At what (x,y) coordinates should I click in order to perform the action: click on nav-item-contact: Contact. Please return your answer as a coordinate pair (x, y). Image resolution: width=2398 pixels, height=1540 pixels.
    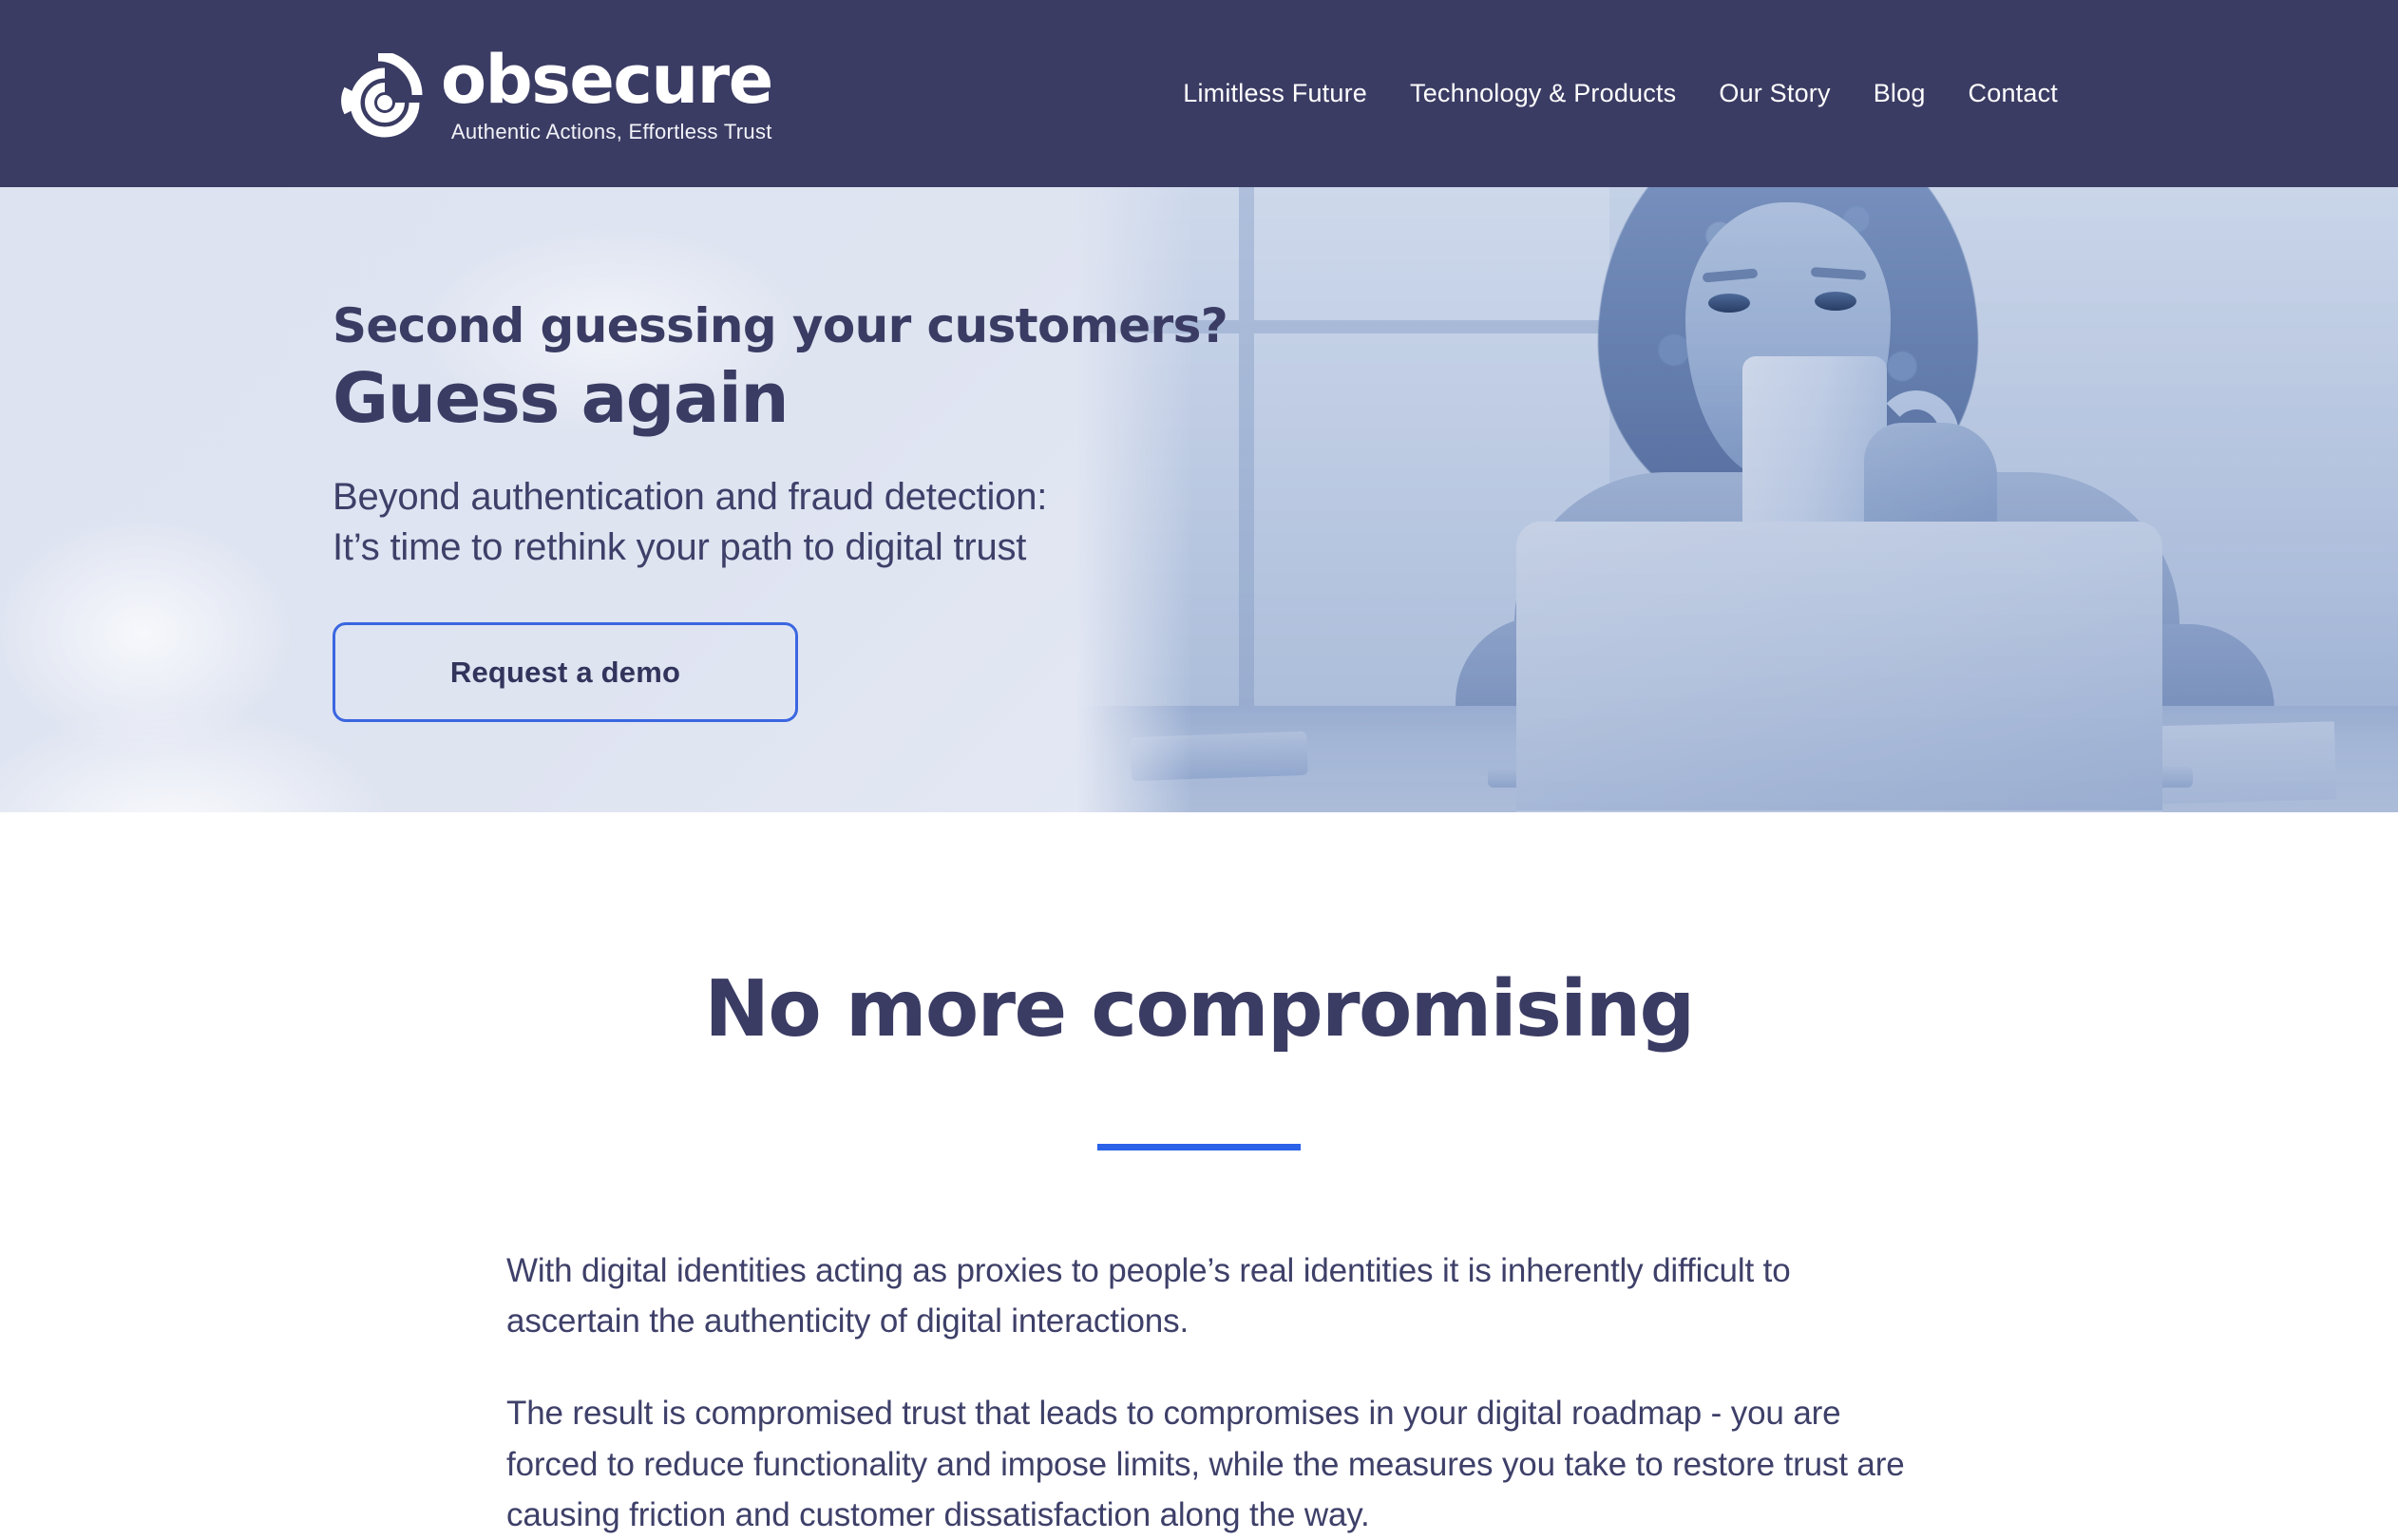
    Looking at the image, I should click on (2013, 93).